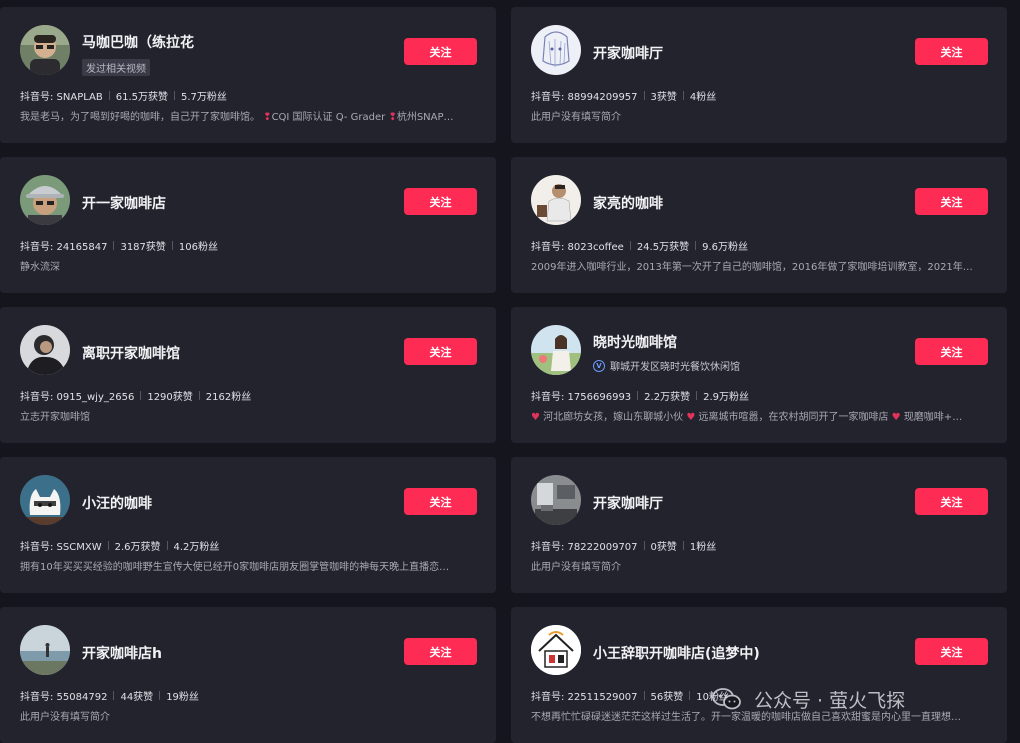  I want to click on user-bio: 静水流深, so click(40, 267).